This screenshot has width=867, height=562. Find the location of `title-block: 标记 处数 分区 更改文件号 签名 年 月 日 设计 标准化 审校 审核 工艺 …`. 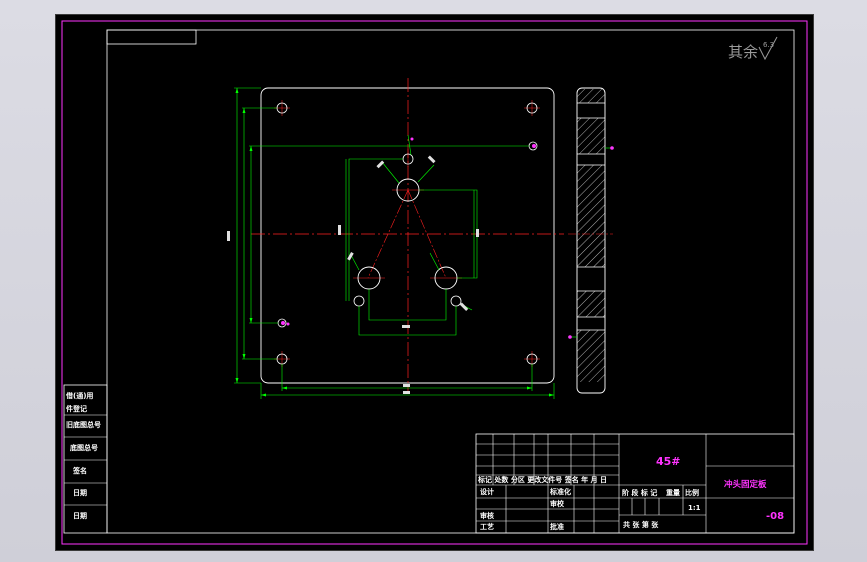

title-block: 标记 处数 分区 更改文件号 签名 年 月 日 设计 标准化 审校 审核 工艺 … is located at coordinates (635, 483).